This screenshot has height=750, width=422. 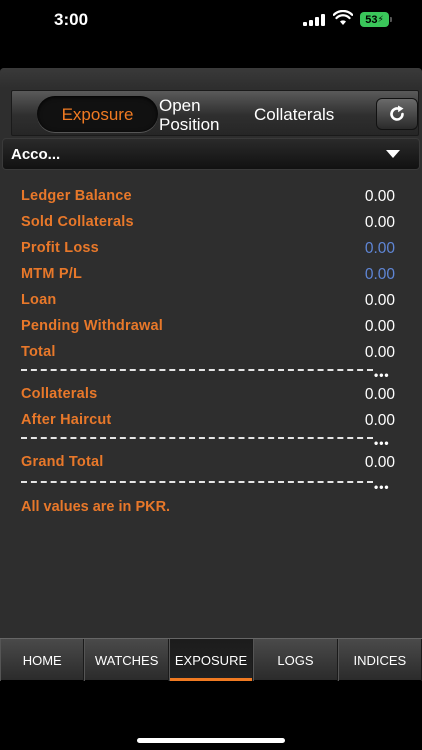 What do you see at coordinates (208, 224) in the screenshot?
I see `row-sold-collaterals: Sold Collaterals 0.00` at bounding box center [208, 224].